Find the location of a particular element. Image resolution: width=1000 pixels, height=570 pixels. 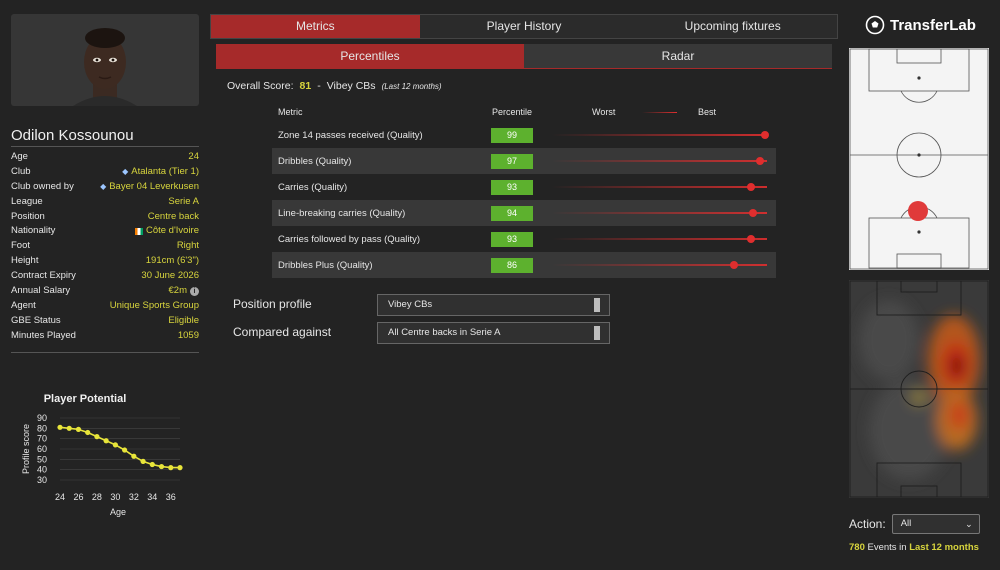

y-tick-label: 70 is located at coordinates (42, 439).